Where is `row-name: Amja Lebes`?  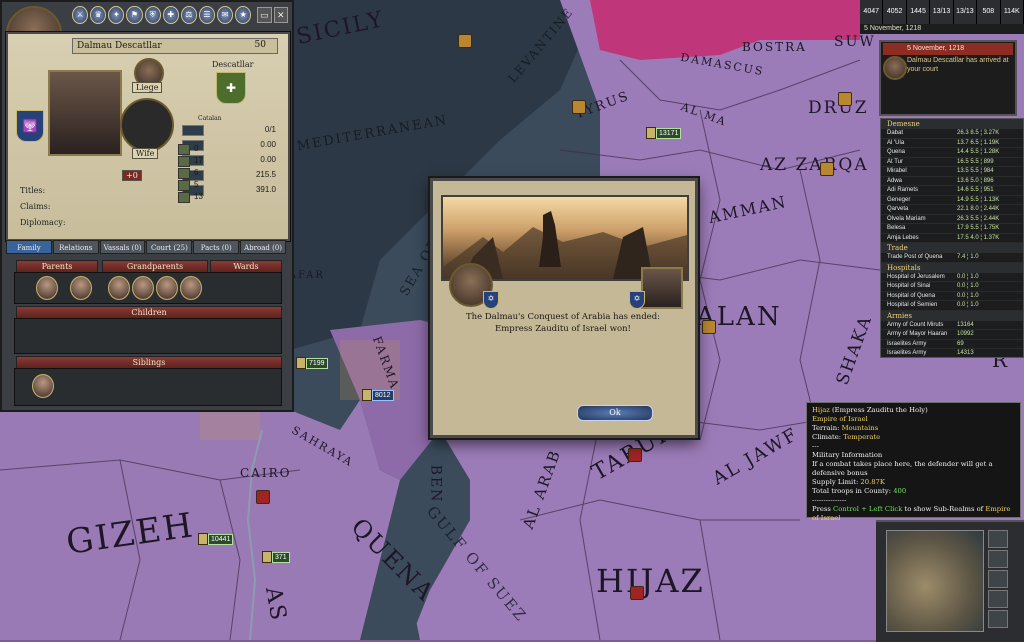
row-name: Amja Lebes is located at coordinates (903, 237).